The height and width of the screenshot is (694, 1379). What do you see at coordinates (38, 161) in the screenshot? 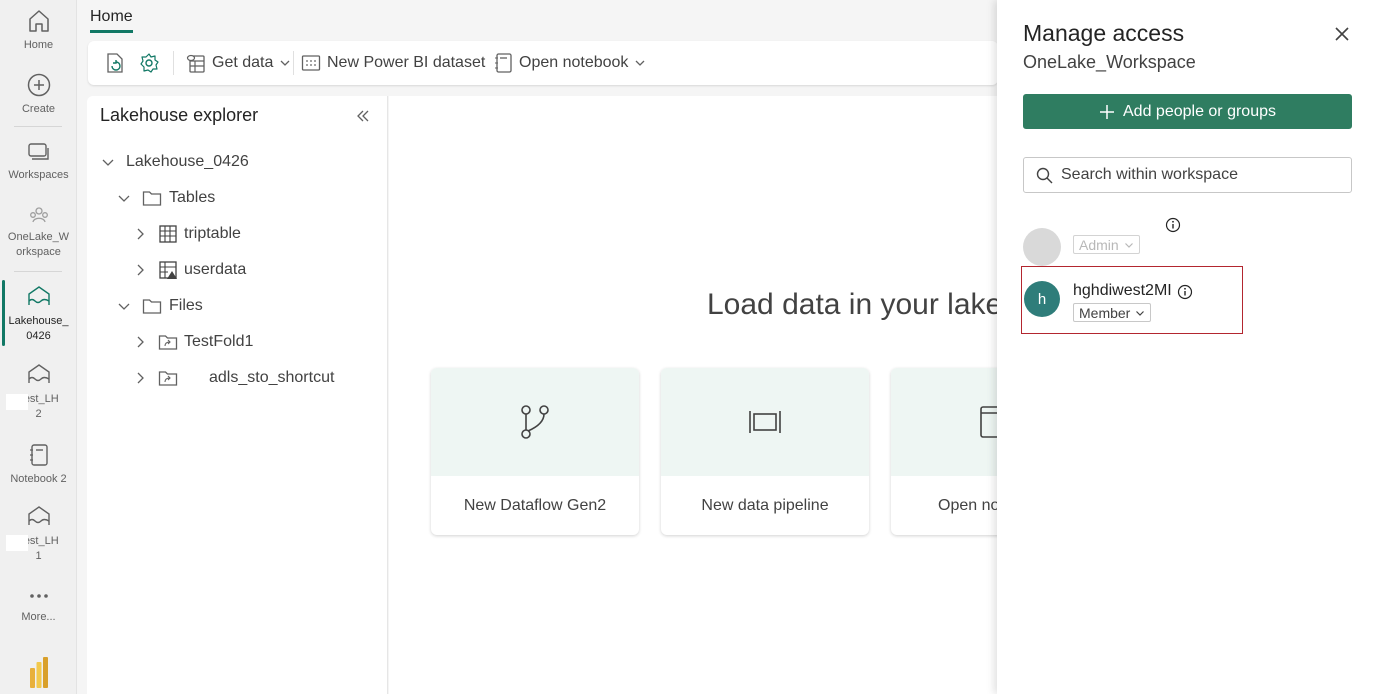
I see `rail-item-workspaces: Workspaces` at bounding box center [38, 161].